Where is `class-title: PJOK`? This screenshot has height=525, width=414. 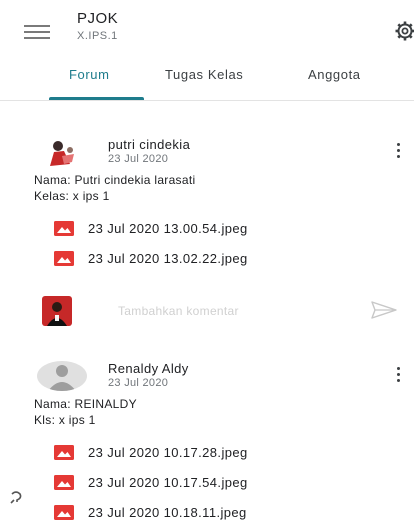
class-title: PJOK is located at coordinates (98, 18).